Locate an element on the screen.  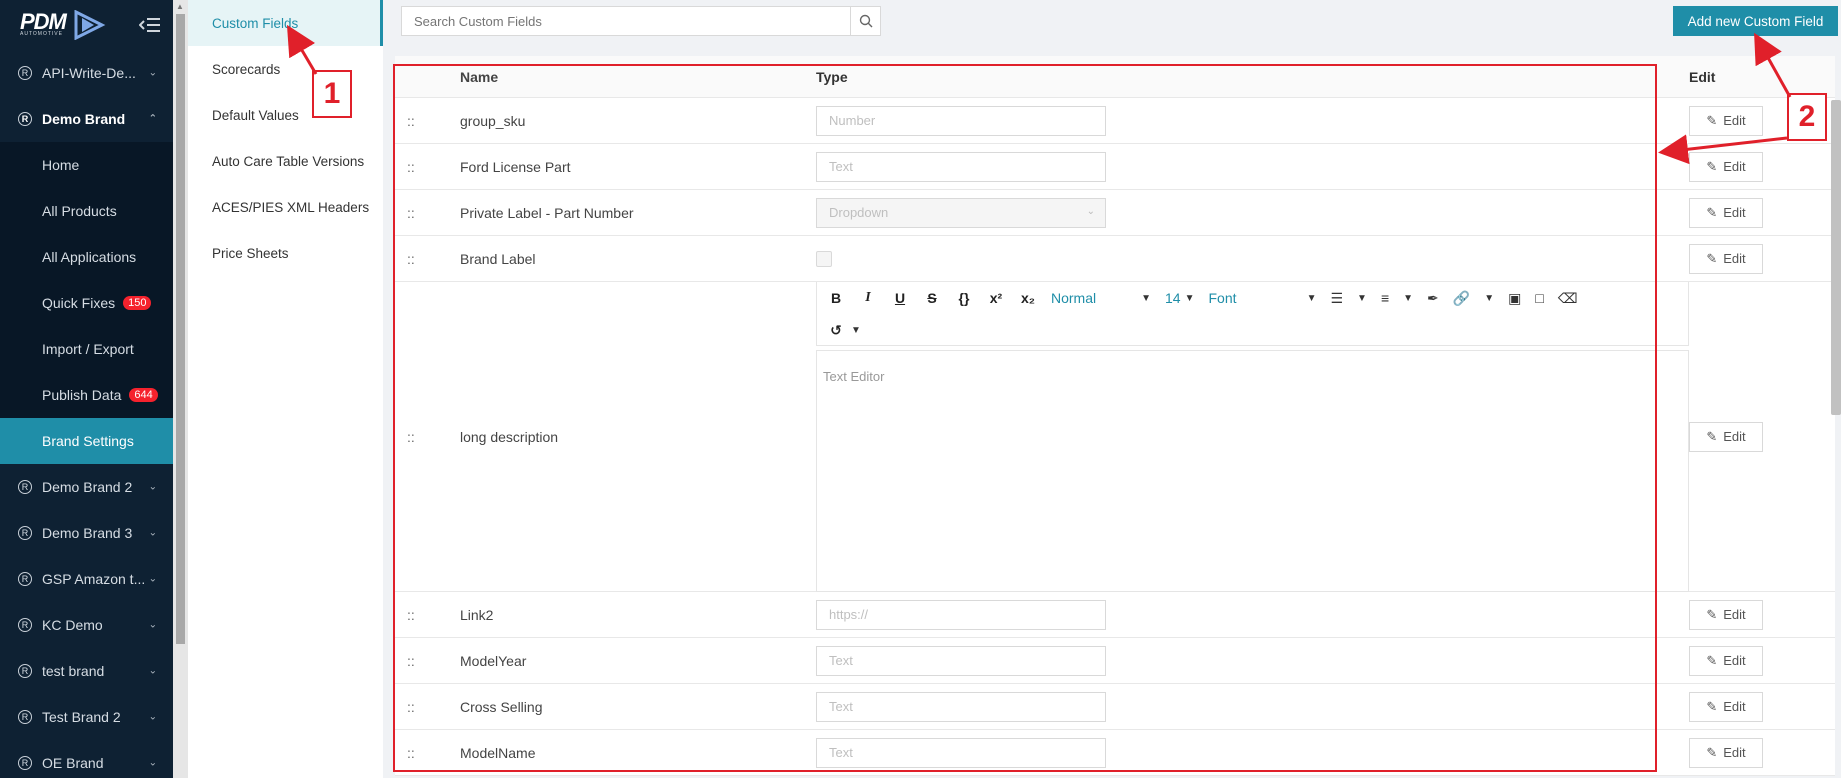
sidebar-item-home: Home is located at coordinates (86, 165).